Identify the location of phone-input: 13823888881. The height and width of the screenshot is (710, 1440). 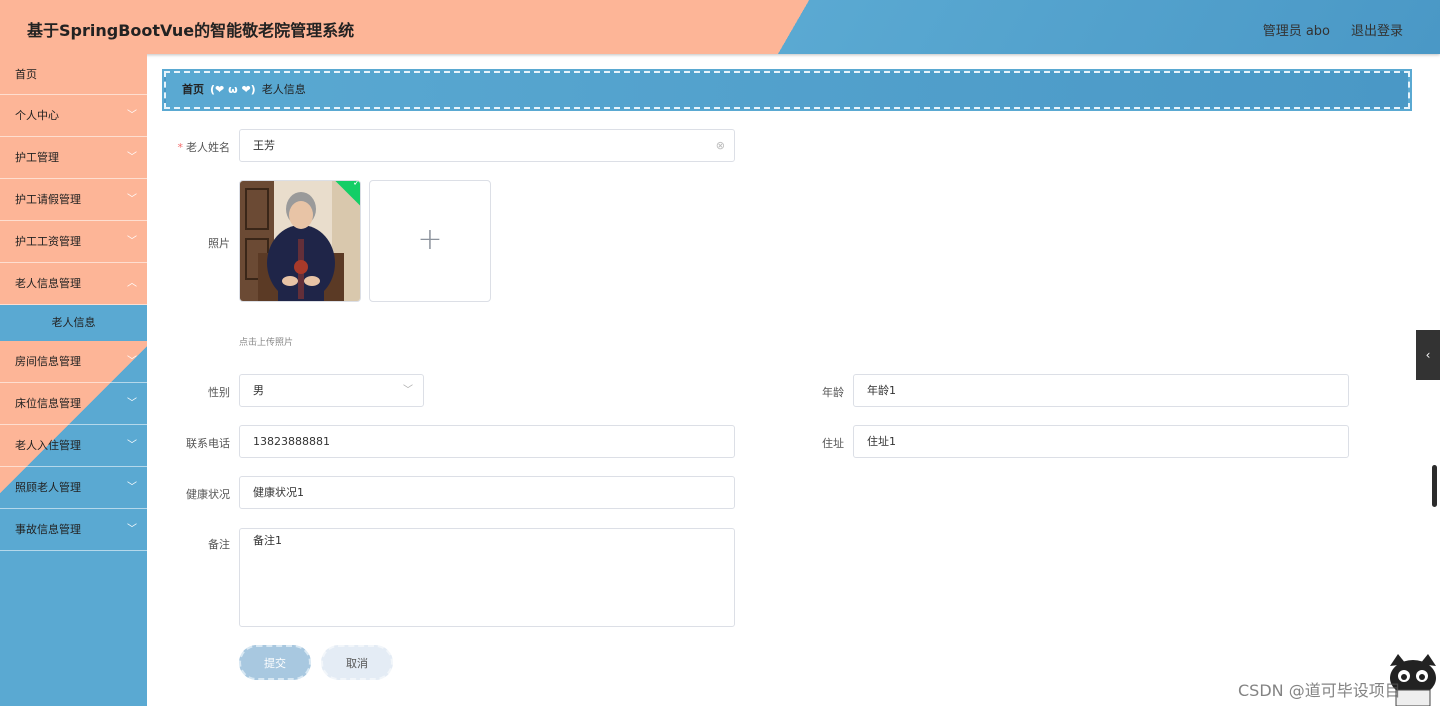
(487, 441).